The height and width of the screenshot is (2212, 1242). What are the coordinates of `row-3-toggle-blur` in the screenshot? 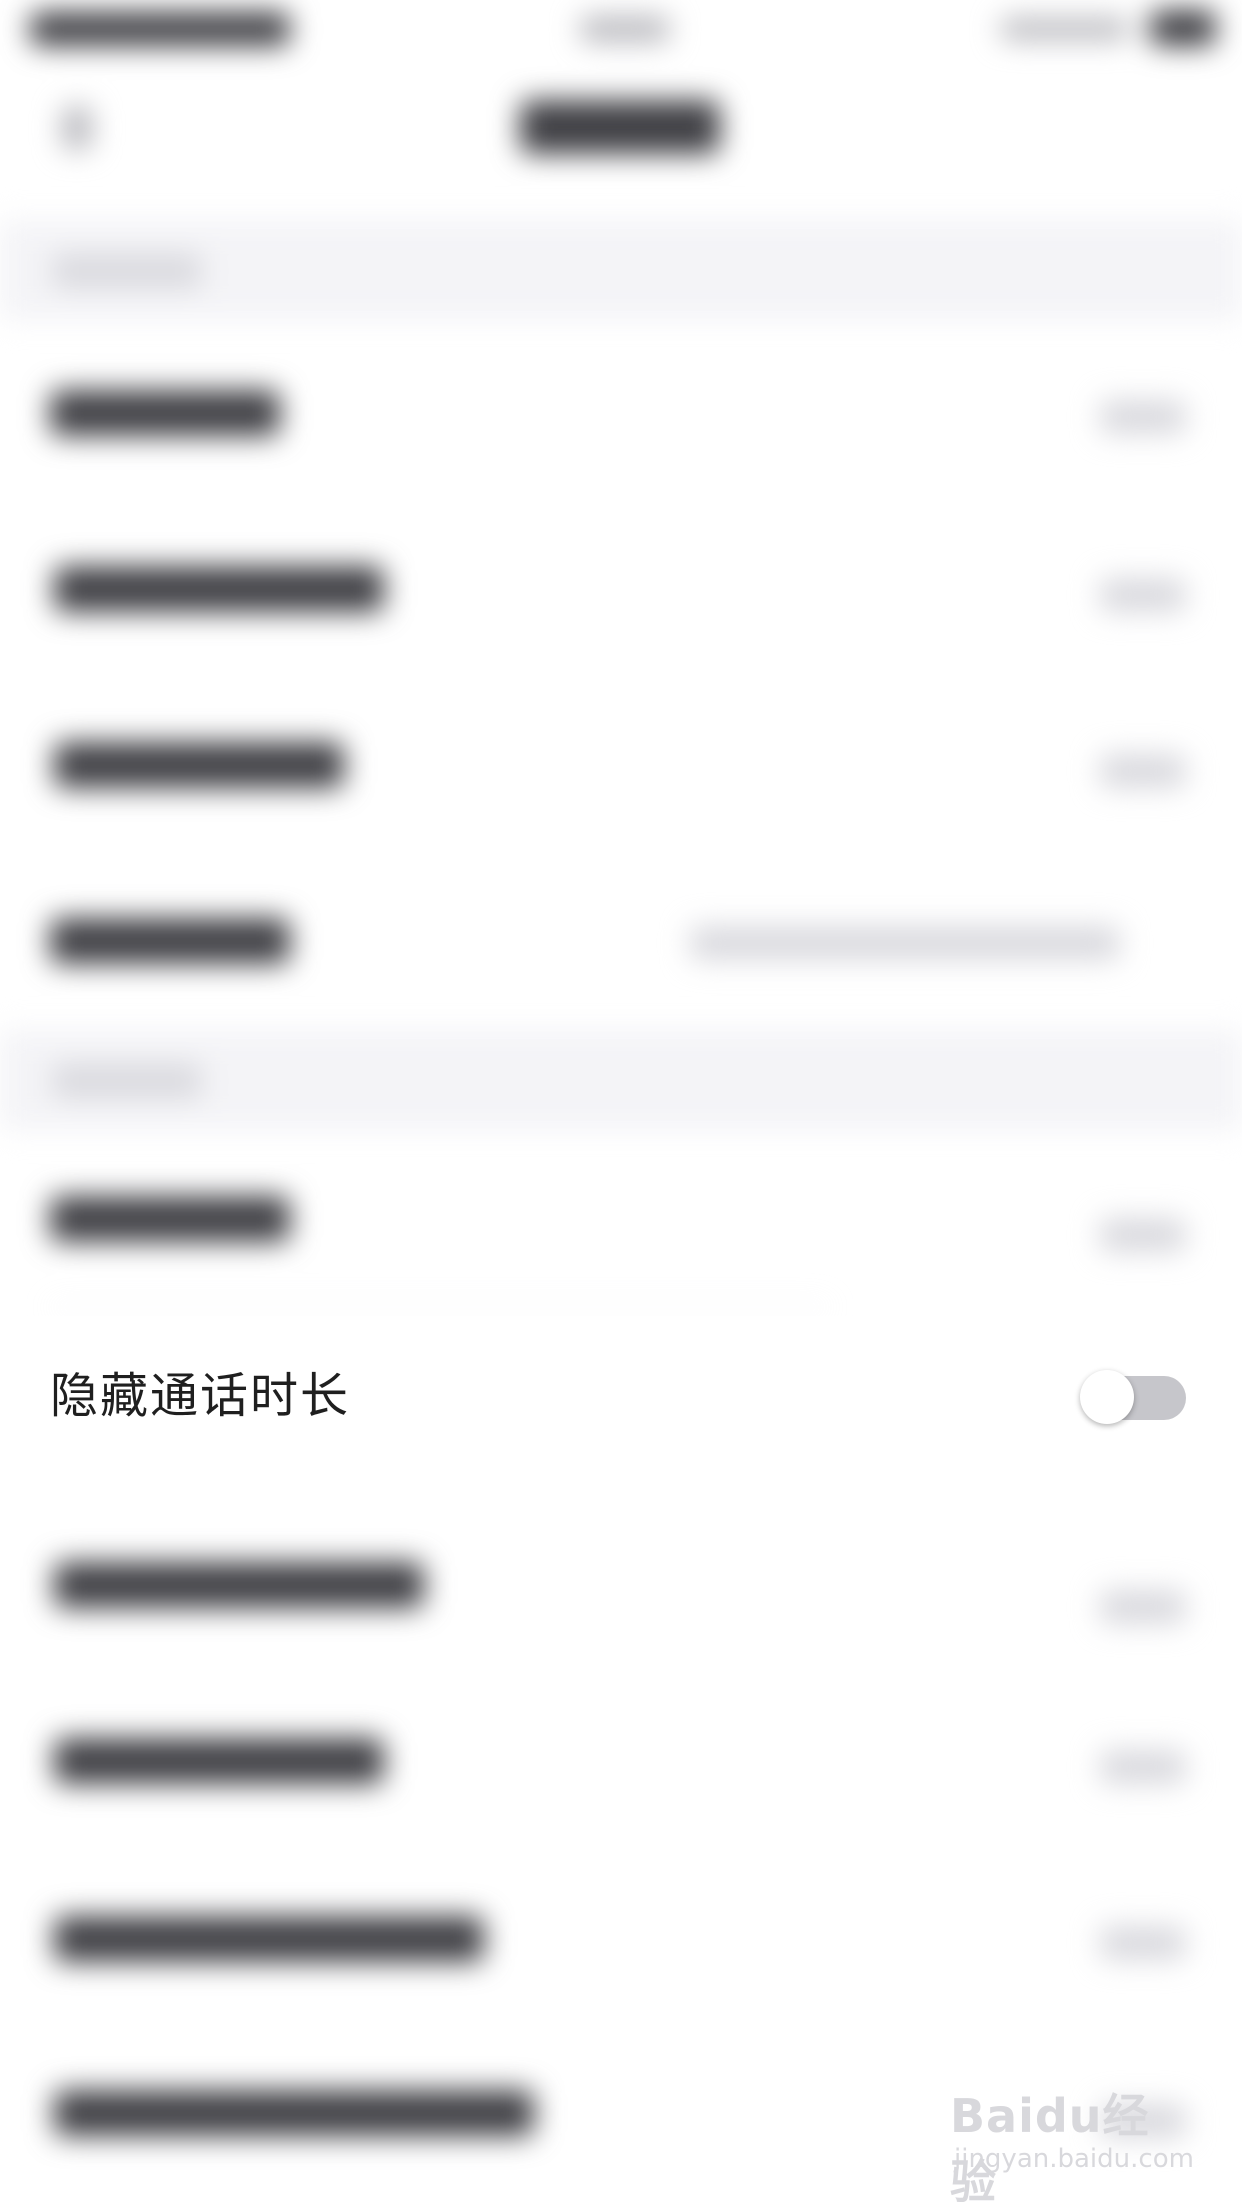 It's located at (1143, 771).